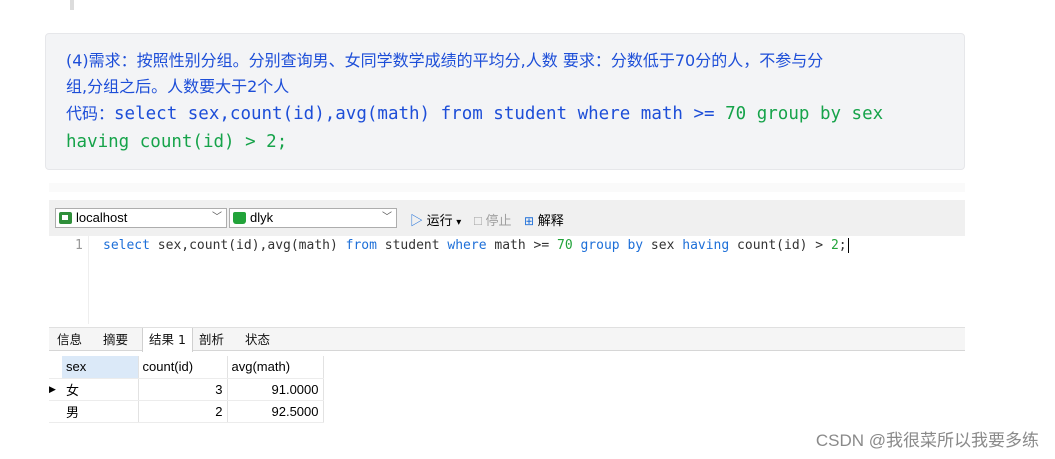 The width and height of the screenshot is (1055, 459). I want to click on column-header-count: count(id), so click(183, 367).